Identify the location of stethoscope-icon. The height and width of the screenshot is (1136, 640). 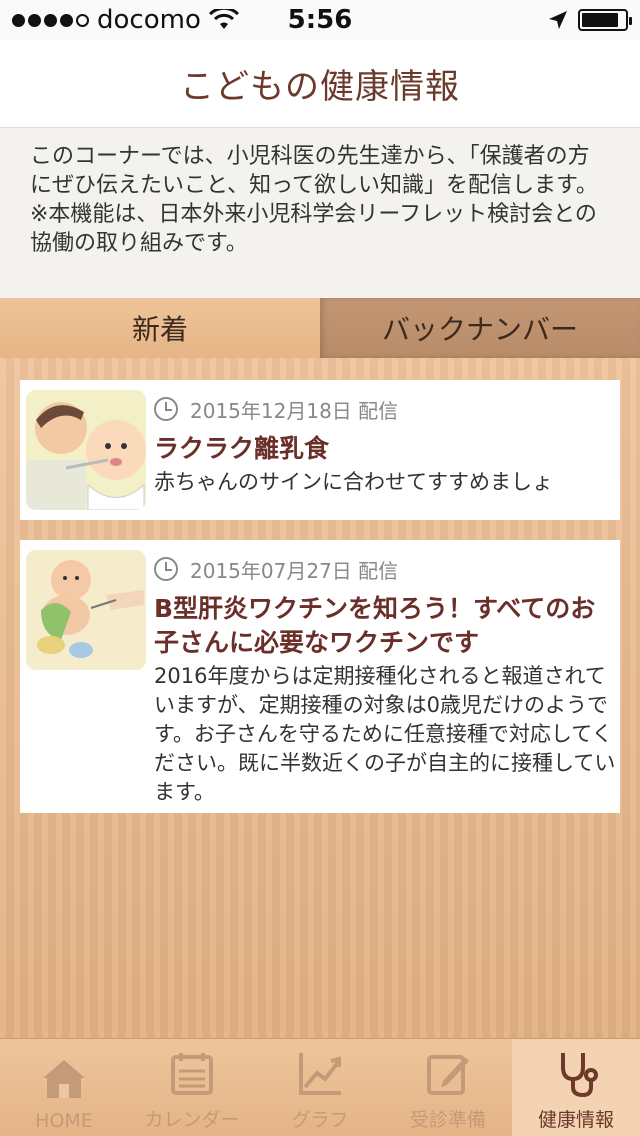
(579, 1075).